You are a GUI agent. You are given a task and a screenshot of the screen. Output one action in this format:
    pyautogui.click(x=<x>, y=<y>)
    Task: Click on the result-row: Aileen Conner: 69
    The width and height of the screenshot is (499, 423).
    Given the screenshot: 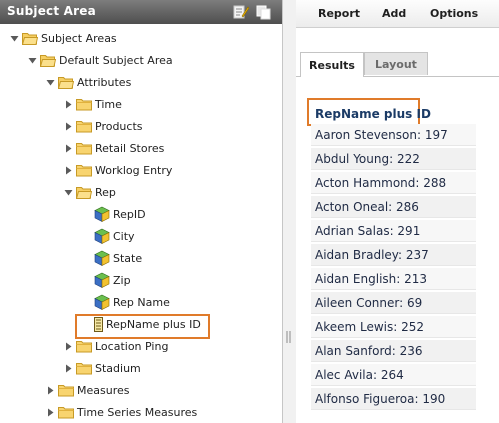 What is the action you would take?
    pyautogui.click(x=393, y=303)
    